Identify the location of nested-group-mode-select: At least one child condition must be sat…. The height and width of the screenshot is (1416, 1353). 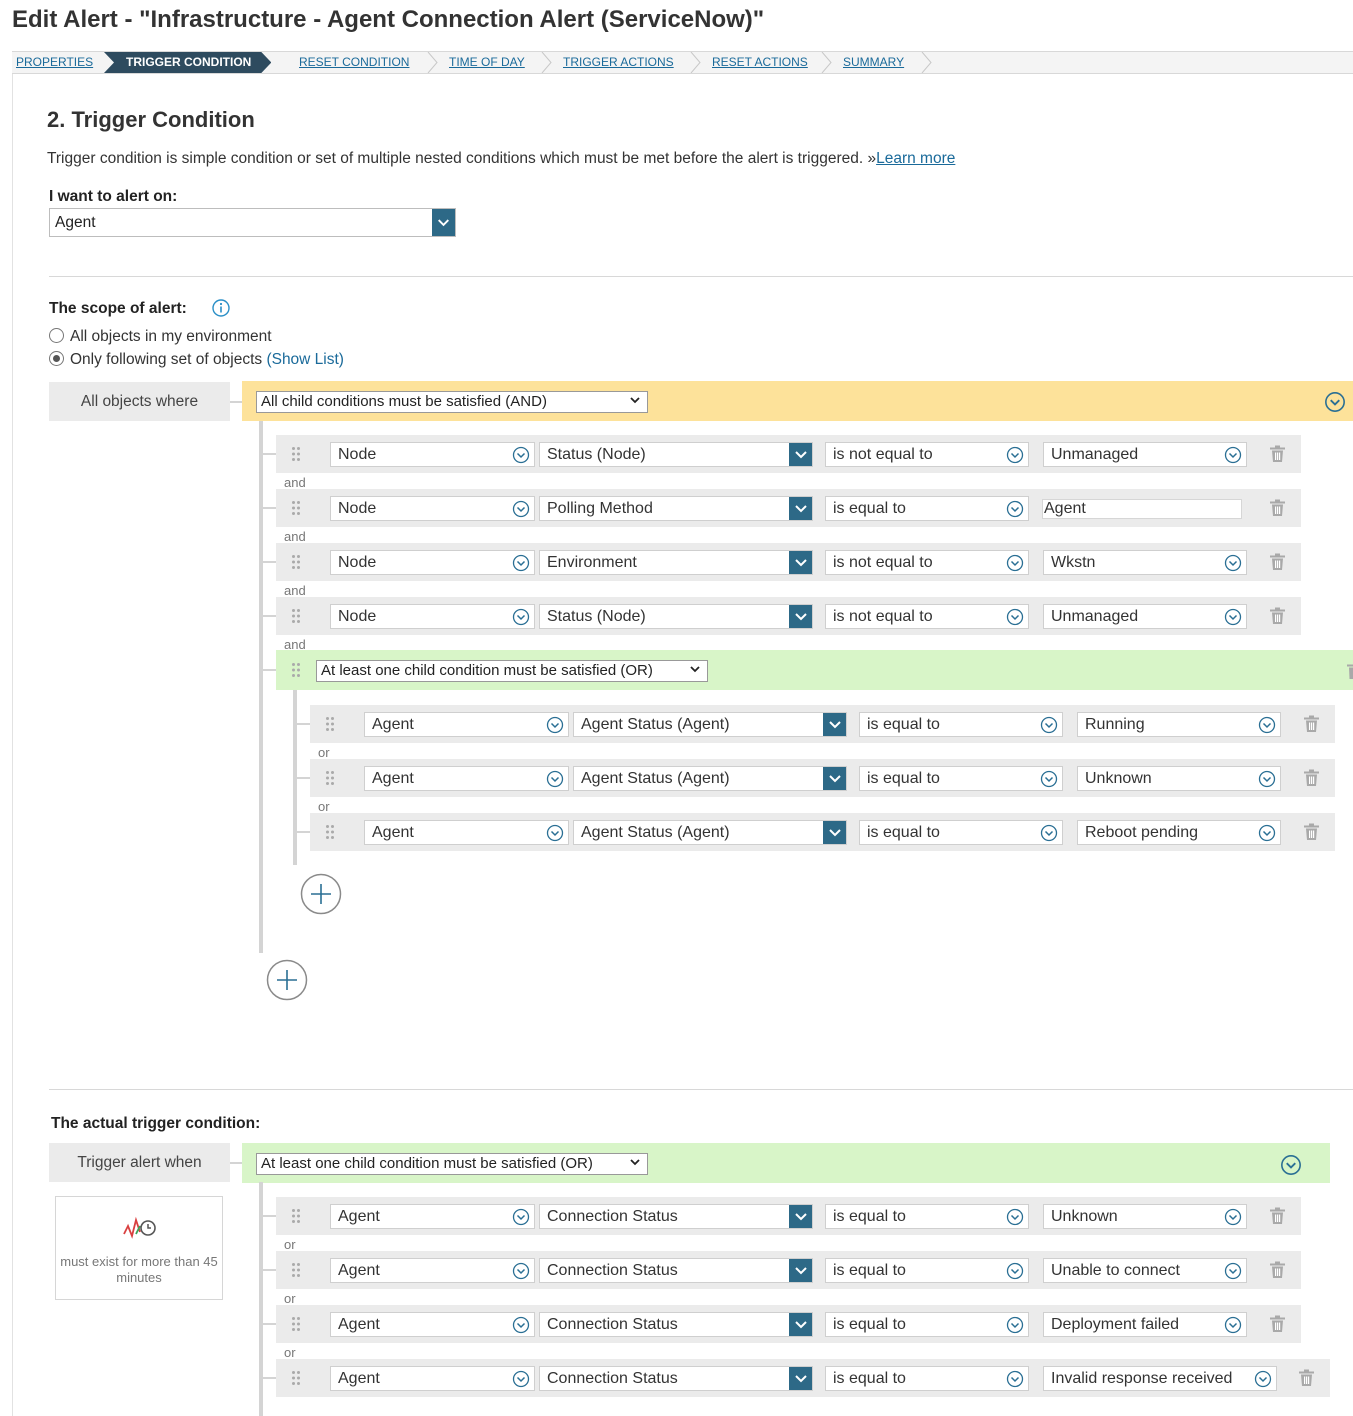
(512, 671).